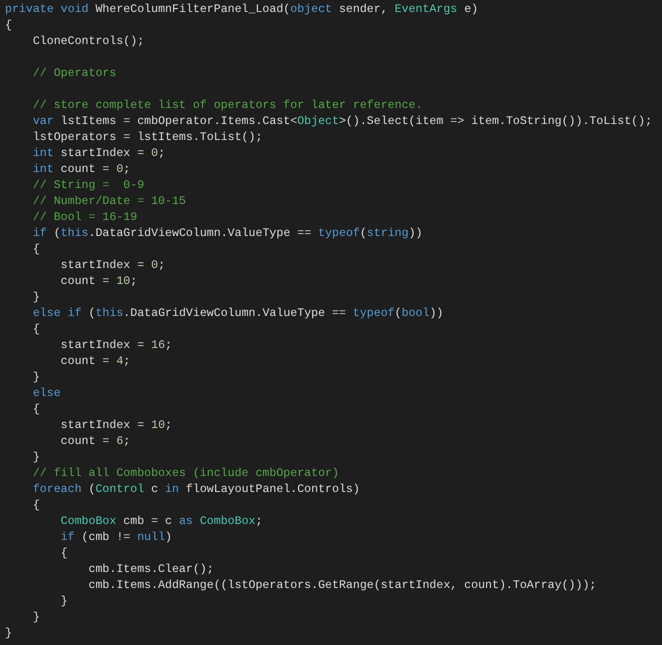 This screenshot has width=662, height=645. What do you see at coordinates (81, 170) in the screenshot?
I see `code-line: int count = 0;` at bounding box center [81, 170].